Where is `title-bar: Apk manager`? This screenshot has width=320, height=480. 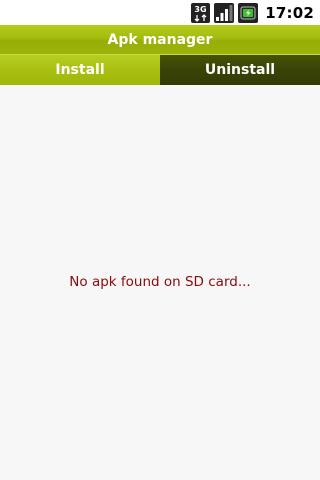
title-bar: Apk manager is located at coordinates (160, 40).